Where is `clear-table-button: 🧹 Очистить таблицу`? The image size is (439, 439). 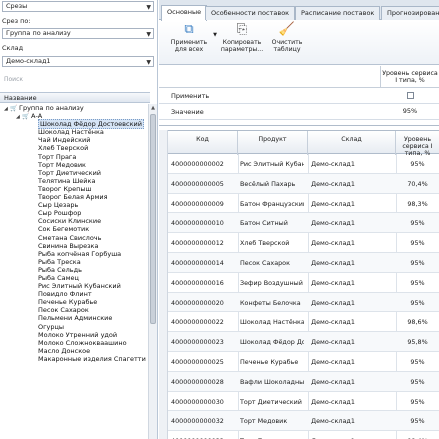 clear-table-button: 🧹 Очистить таблицу is located at coordinates (287, 43).